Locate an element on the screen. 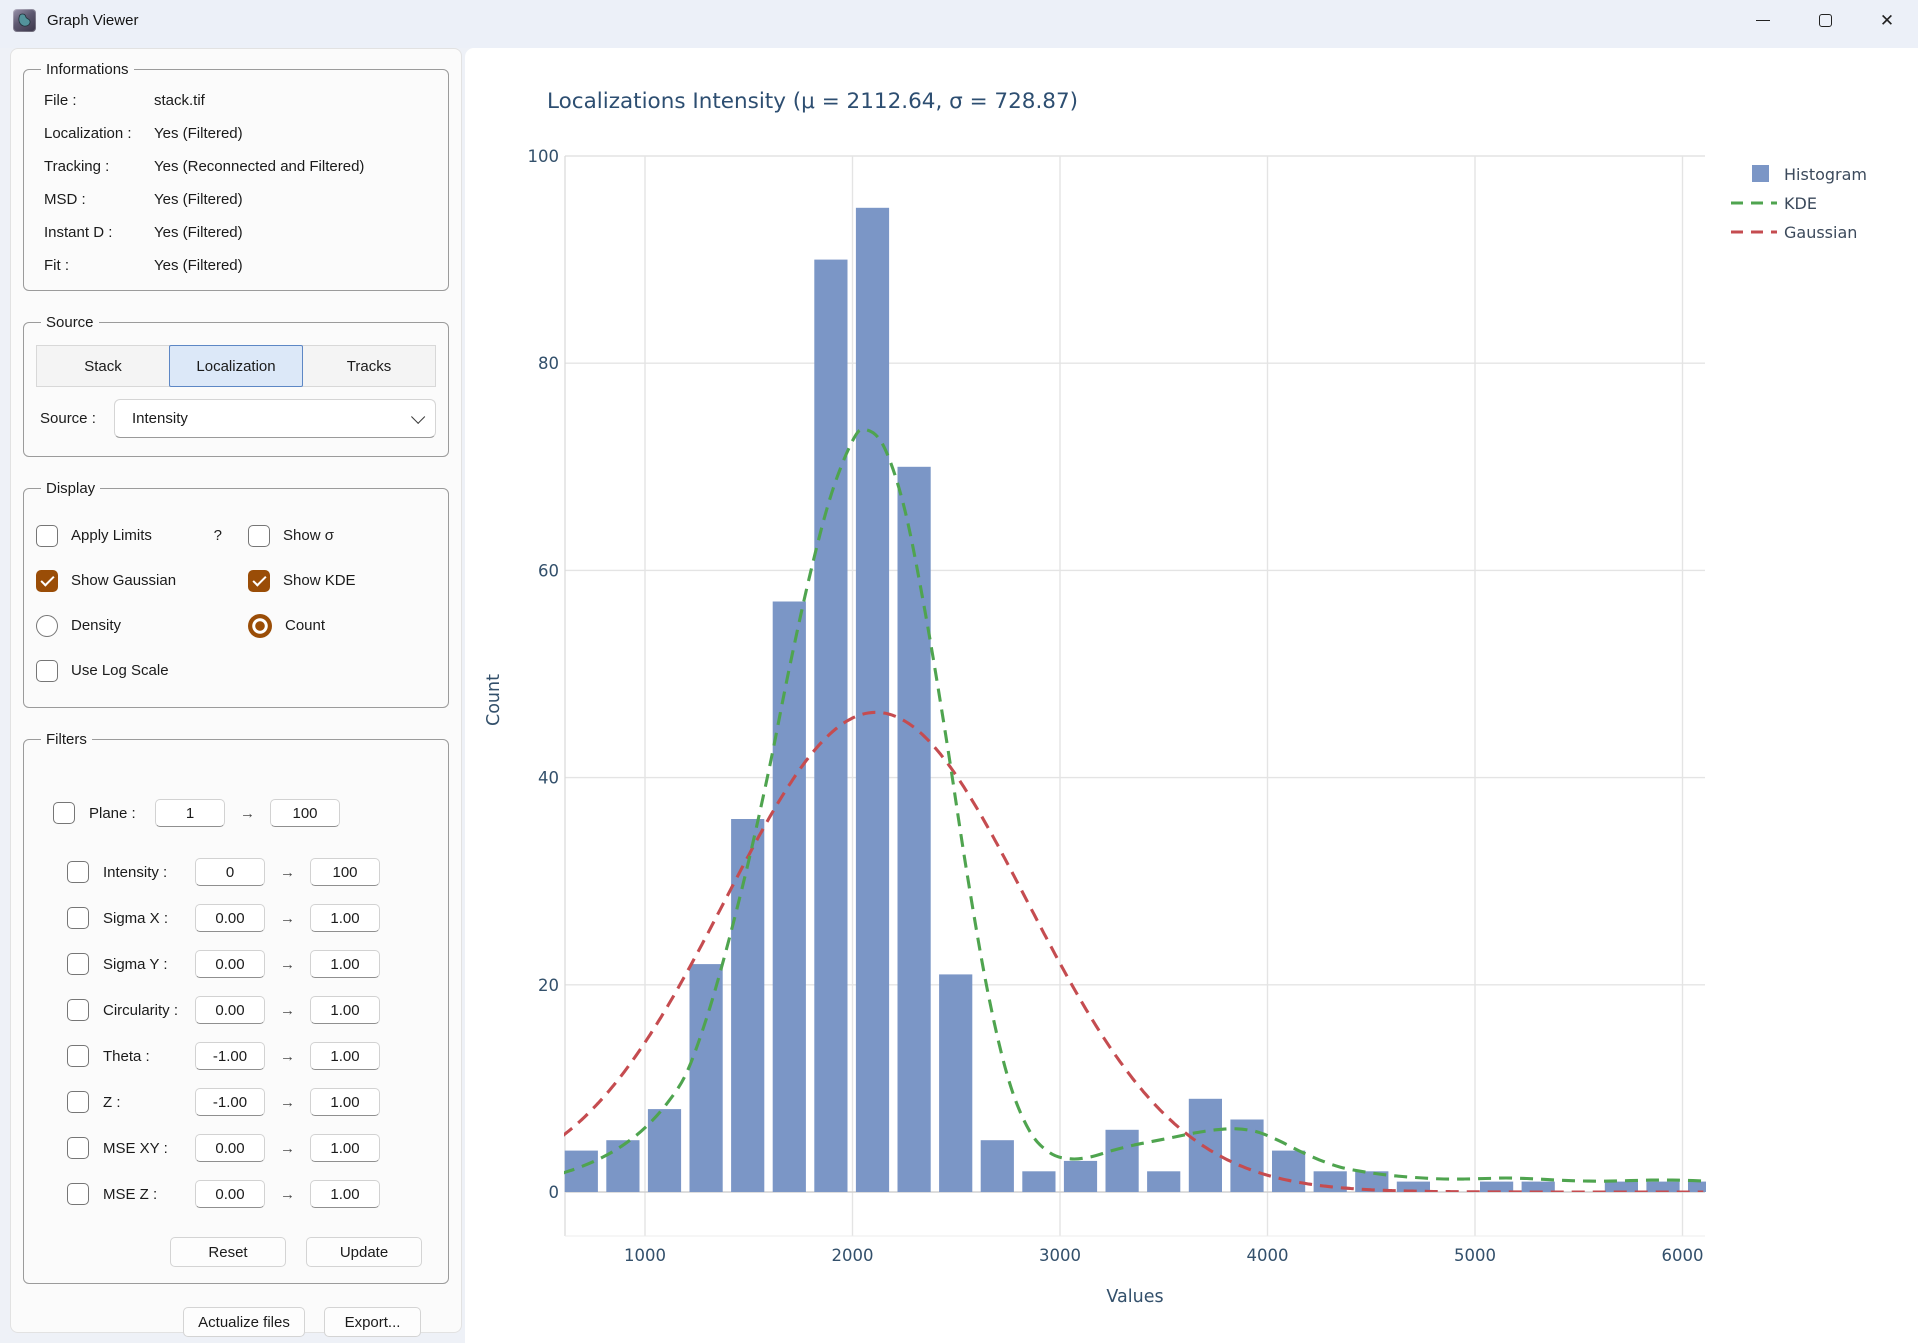 This screenshot has height=1343, width=1918. checkbox-filter-sigma-x is located at coordinates (78, 918).